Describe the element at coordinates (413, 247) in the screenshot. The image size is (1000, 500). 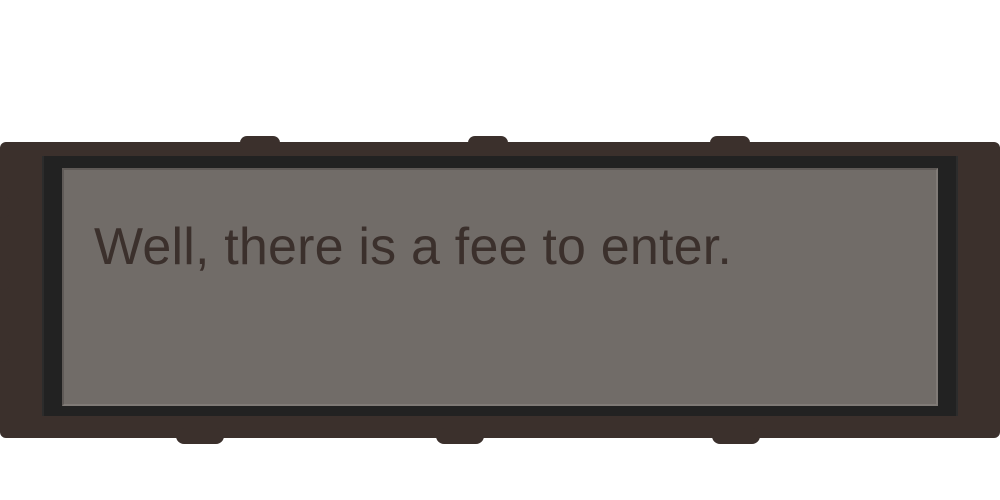
I see `dialog-text: Well, there is a fee to enter.` at that location.